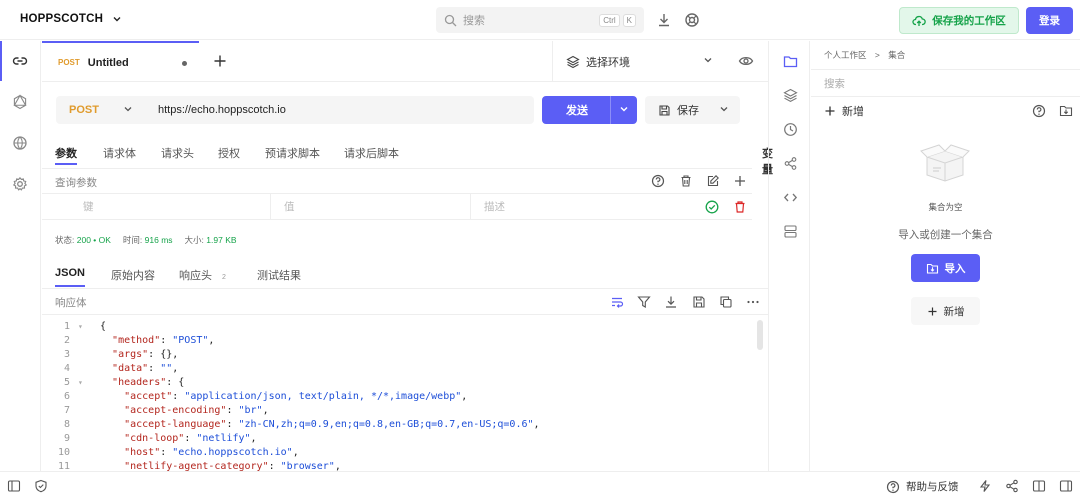 The height and width of the screenshot is (499, 1080). I want to click on response-size: 大小: 1.97 KB, so click(210, 240).